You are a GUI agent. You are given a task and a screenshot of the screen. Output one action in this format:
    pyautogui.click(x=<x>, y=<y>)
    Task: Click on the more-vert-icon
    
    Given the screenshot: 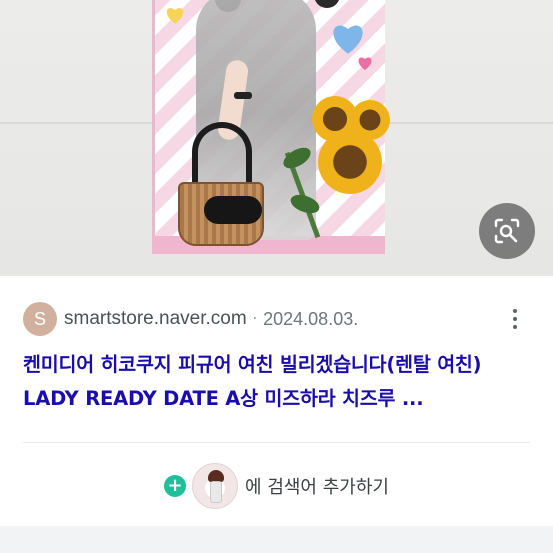 What is the action you would take?
    pyautogui.click(x=515, y=311)
    